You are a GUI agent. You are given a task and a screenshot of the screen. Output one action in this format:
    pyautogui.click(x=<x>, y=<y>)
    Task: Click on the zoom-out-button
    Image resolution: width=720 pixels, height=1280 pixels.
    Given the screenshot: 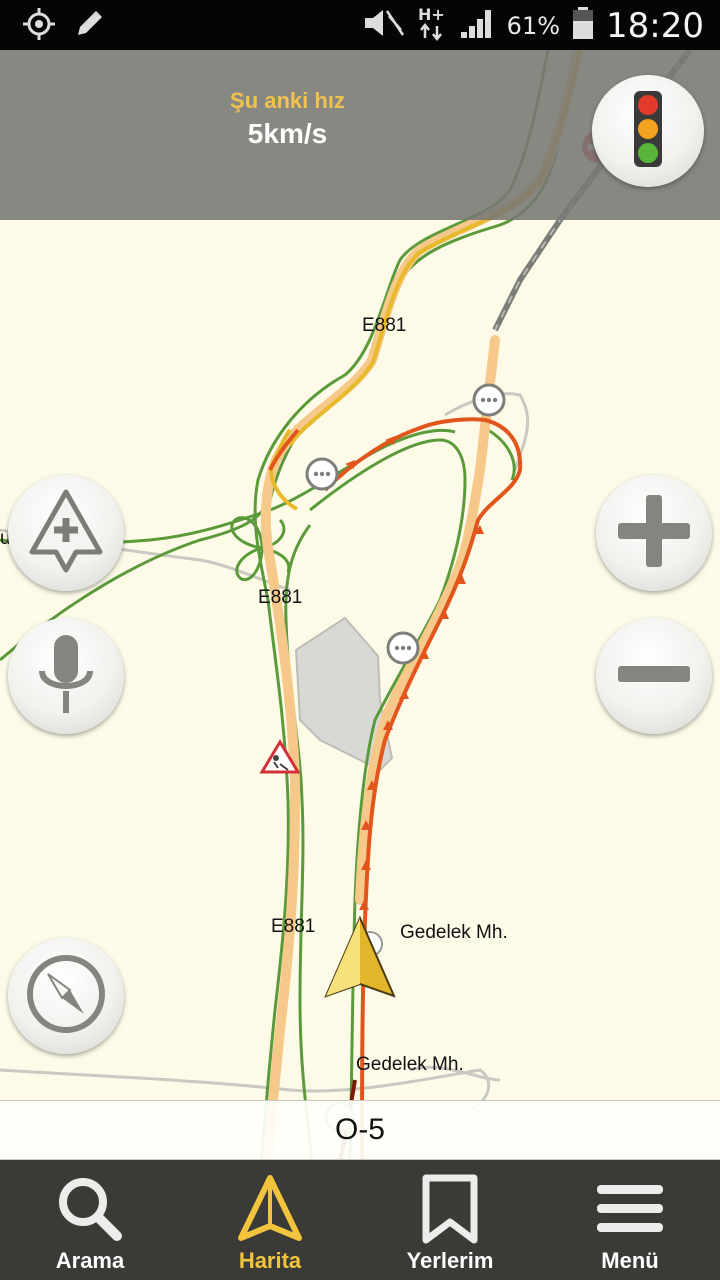 What is the action you would take?
    pyautogui.click(x=654, y=676)
    